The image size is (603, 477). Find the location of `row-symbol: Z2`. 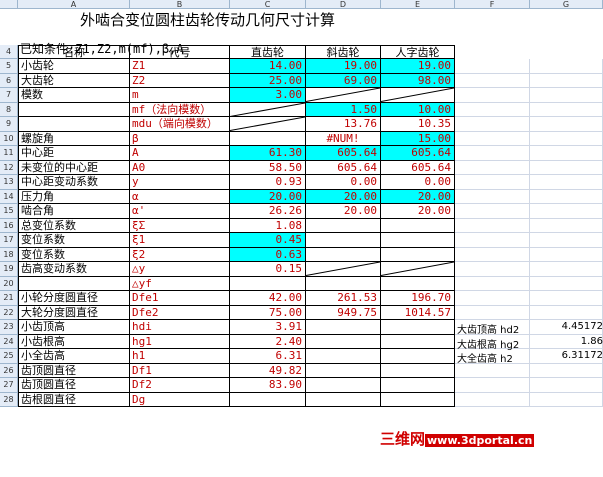

row-symbol: Z2 is located at coordinates (180, 80).